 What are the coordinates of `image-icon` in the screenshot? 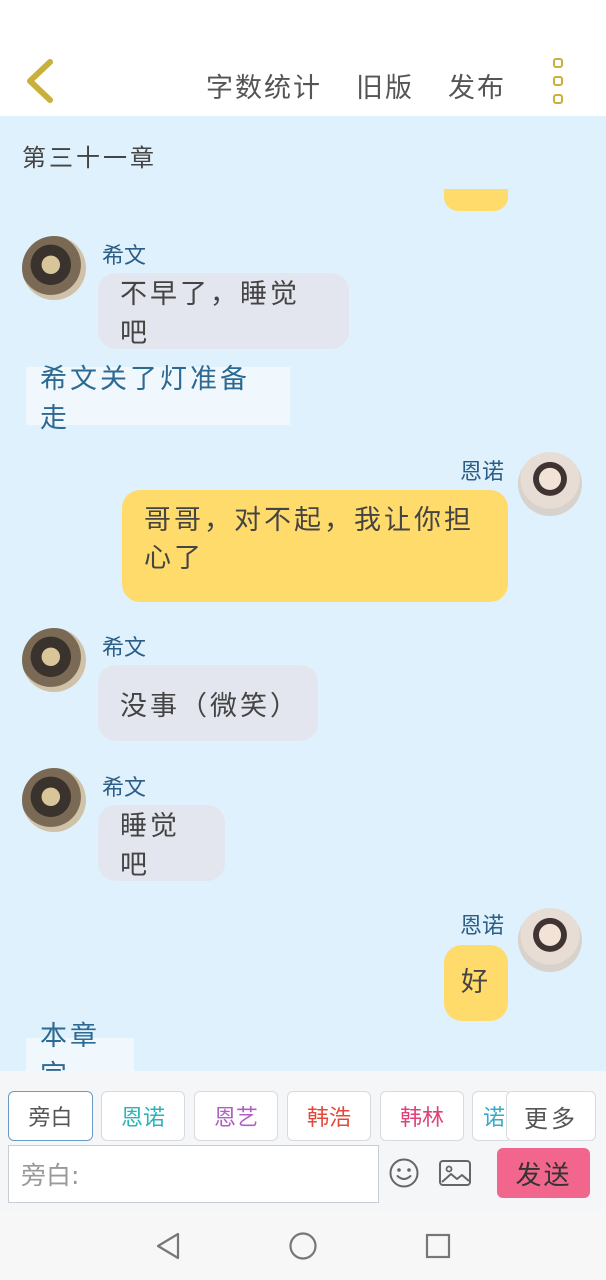 It's located at (455, 1173).